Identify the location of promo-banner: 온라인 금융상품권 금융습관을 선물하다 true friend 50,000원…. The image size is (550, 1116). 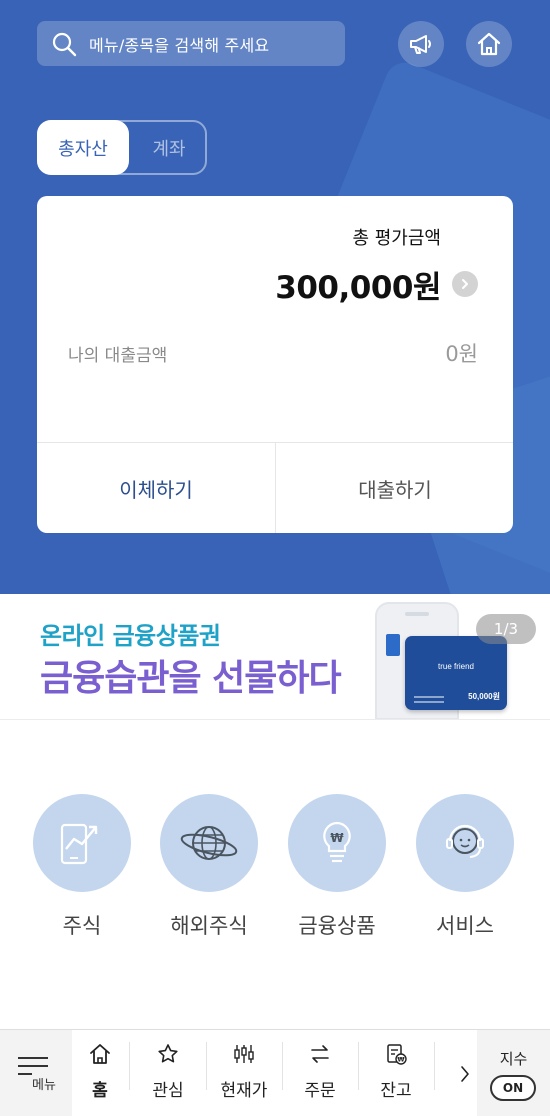
(275, 657).